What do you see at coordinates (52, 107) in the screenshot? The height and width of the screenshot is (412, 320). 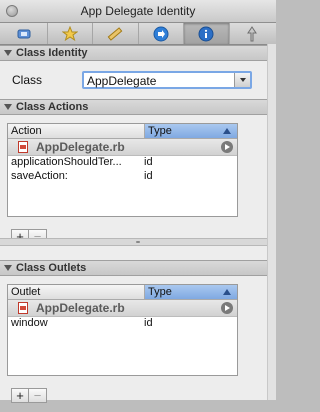 I see `class-actions-title: Class Actions` at bounding box center [52, 107].